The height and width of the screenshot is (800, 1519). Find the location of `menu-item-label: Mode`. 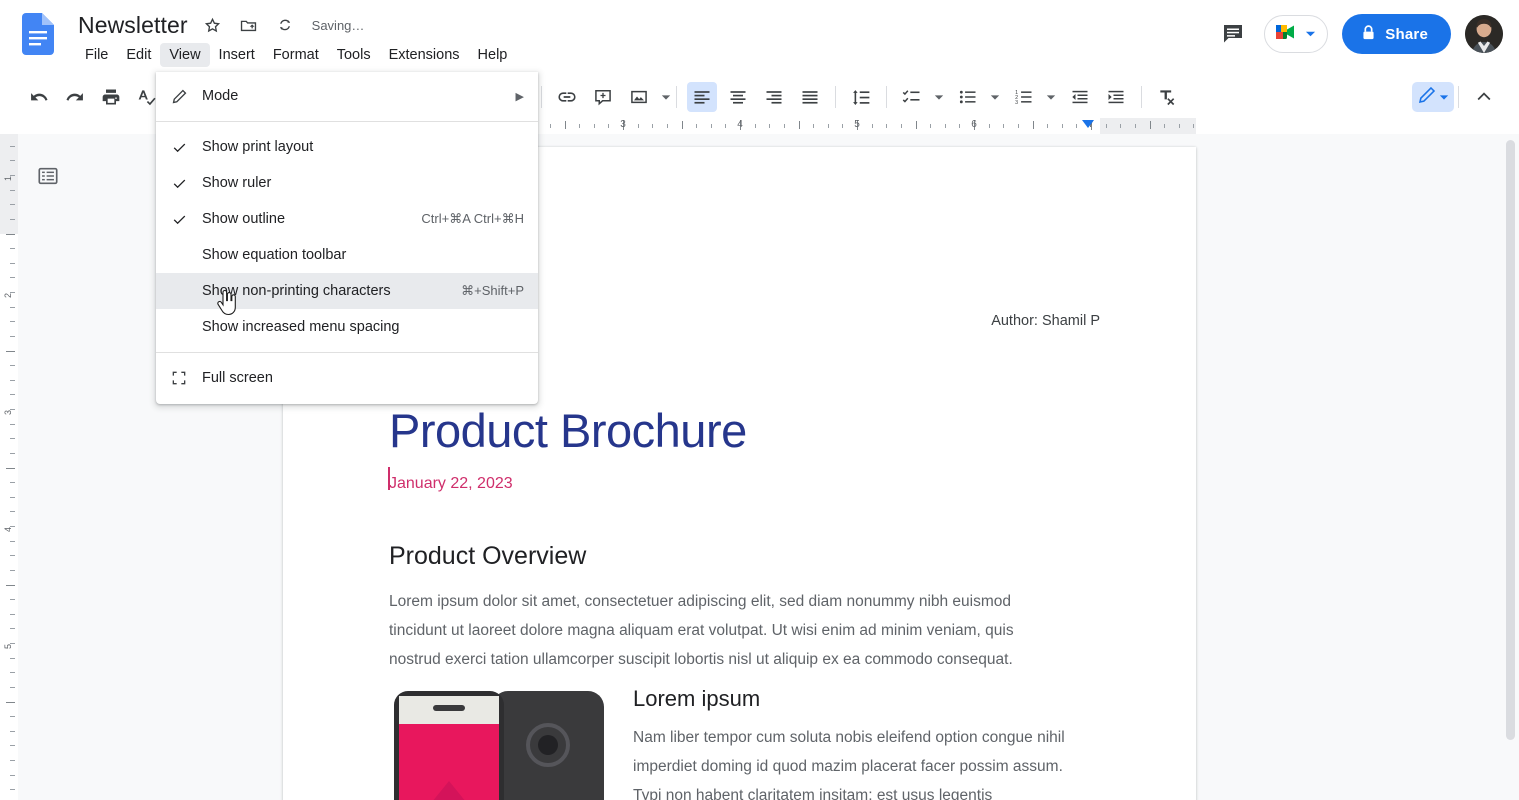

menu-item-label: Mode is located at coordinates (220, 96).